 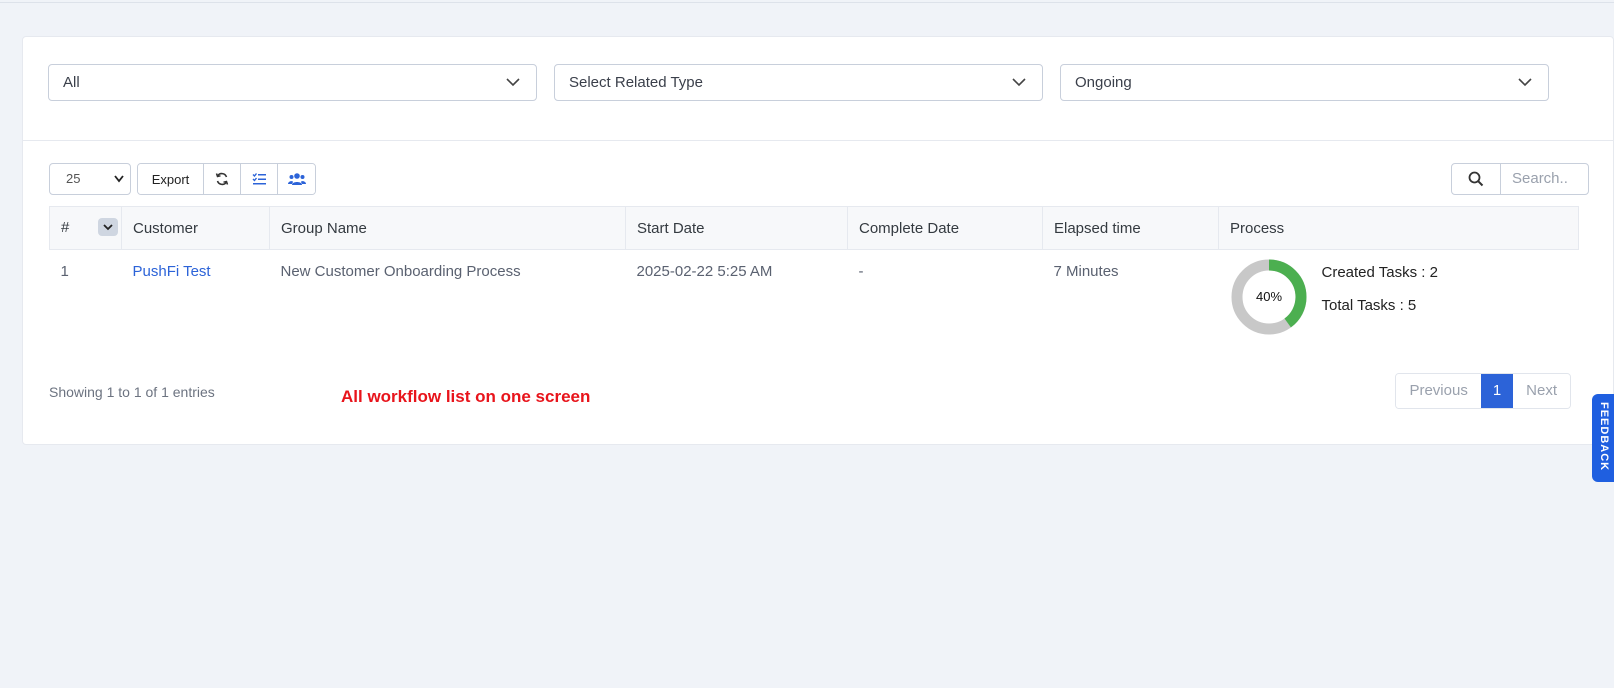 I want to click on search-input: Search.., so click(x=1544, y=179).